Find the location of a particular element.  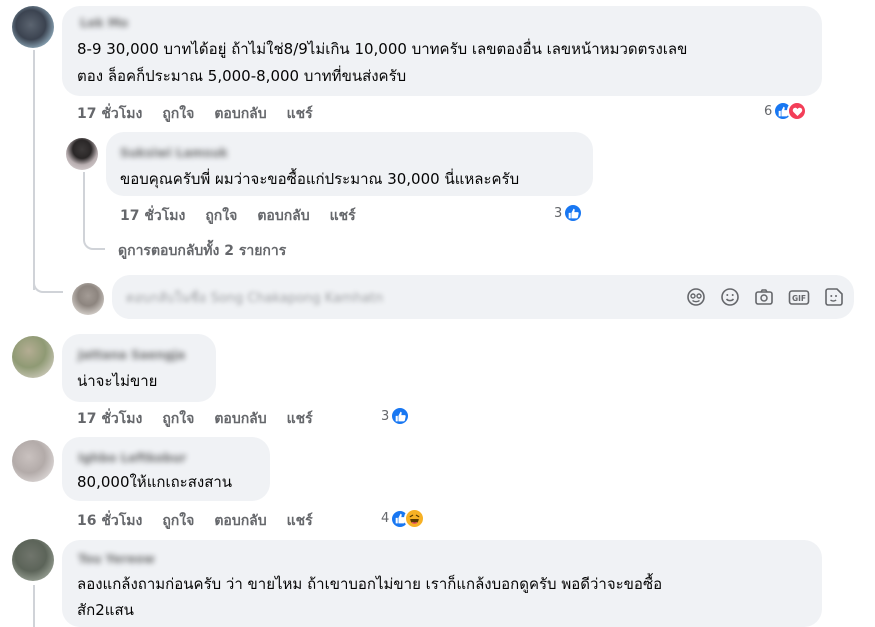

reaction-summary: 6 is located at coordinates (786, 111).